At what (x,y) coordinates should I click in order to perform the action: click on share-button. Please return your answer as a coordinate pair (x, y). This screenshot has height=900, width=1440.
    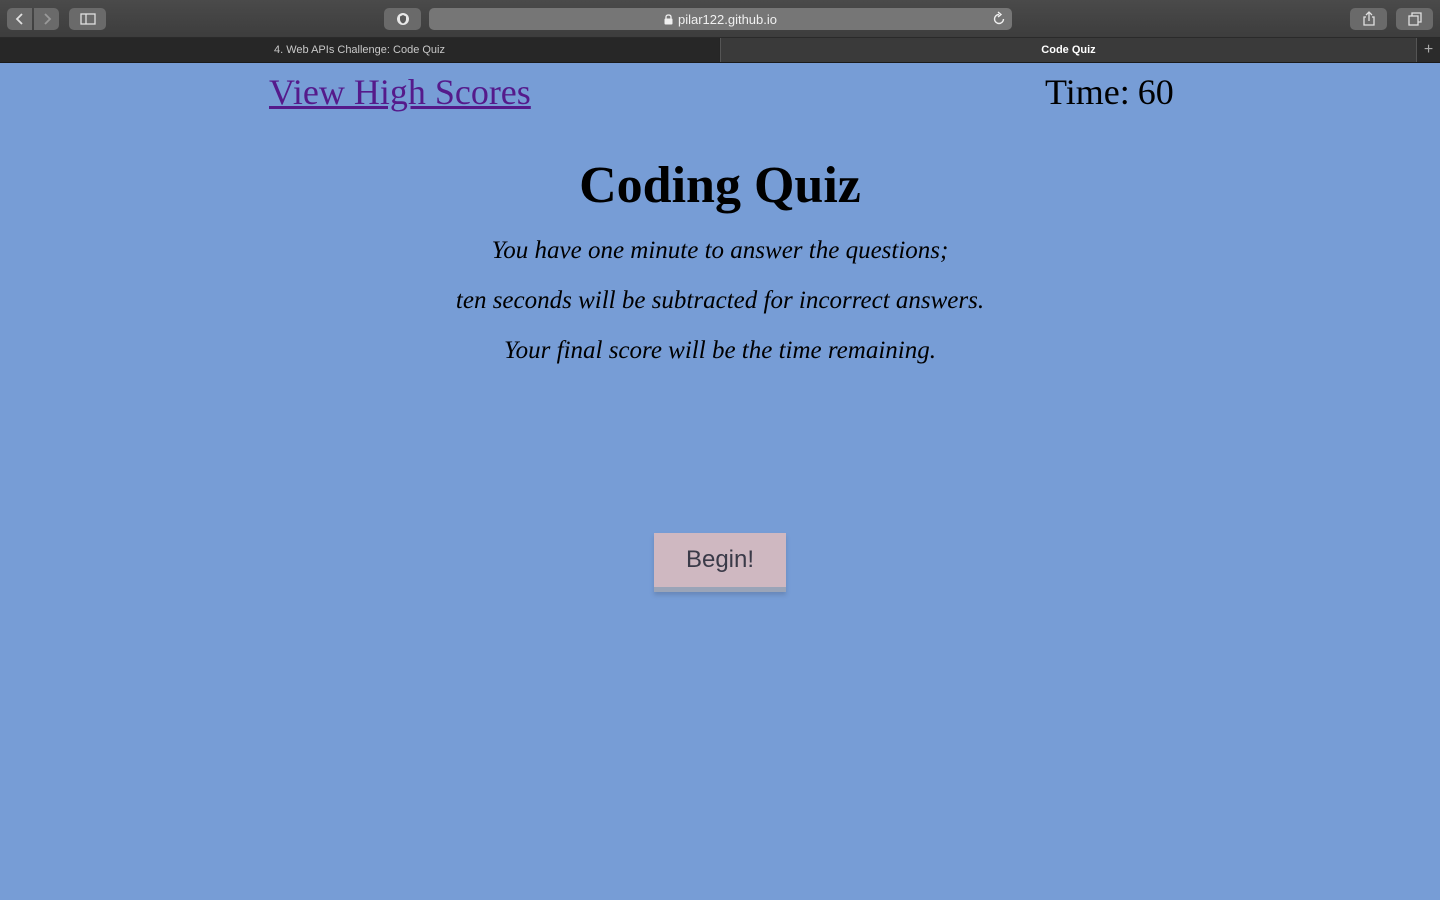
    Looking at the image, I should click on (1368, 19).